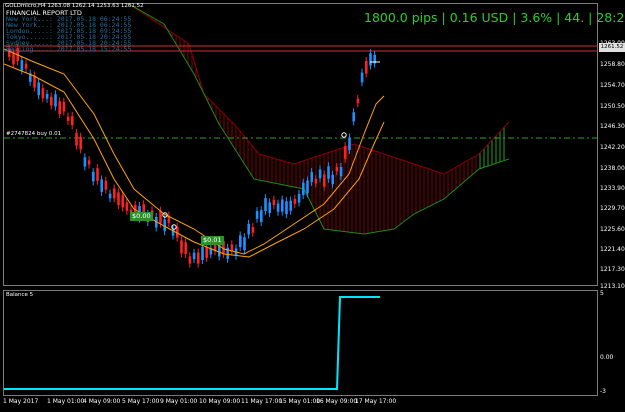 The width and height of the screenshot is (625, 412). I want to click on time-tick: 17 May 17:00, so click(376, 401).